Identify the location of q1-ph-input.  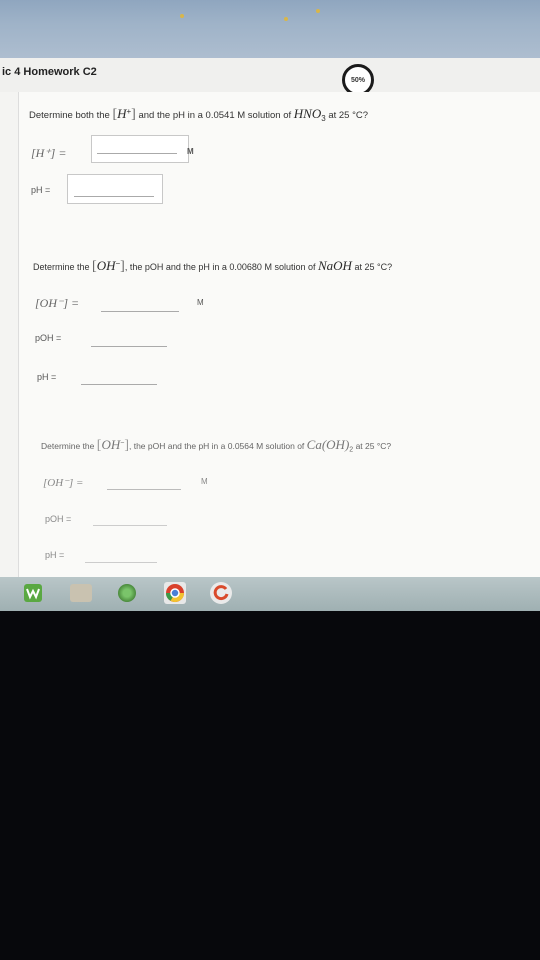
(115, 189).